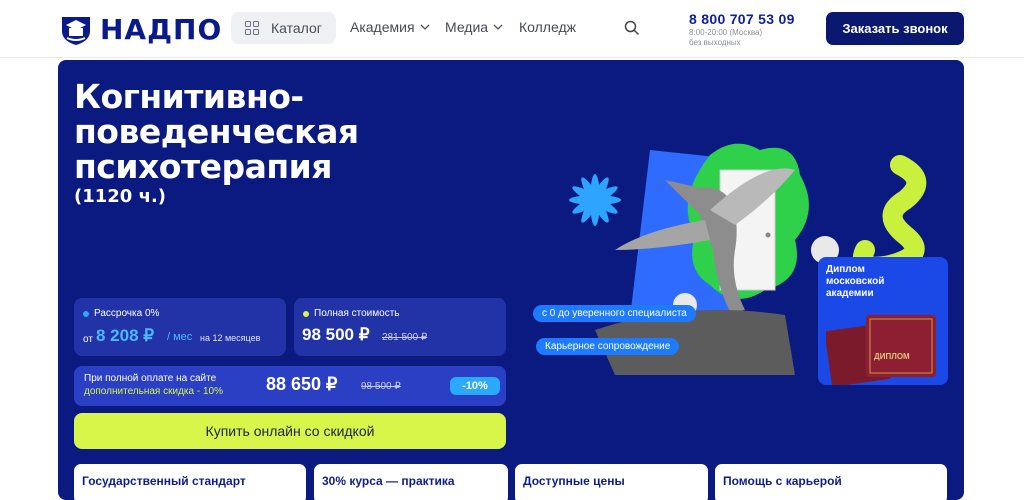  What do you see at coordinates (296, 28) in the screenshot?
I see `catalog-label: Каталог` at bounding box center [296, 28].